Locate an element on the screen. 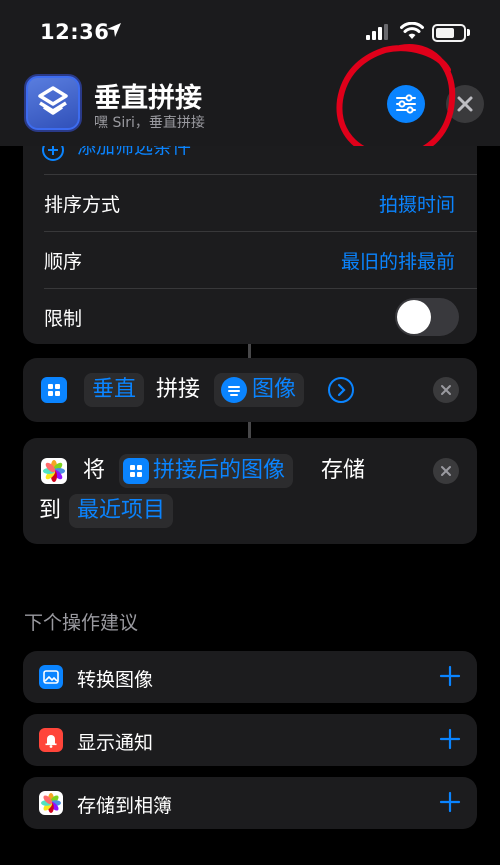  direction-token: 垂直 is located at coordinates (114, 390).